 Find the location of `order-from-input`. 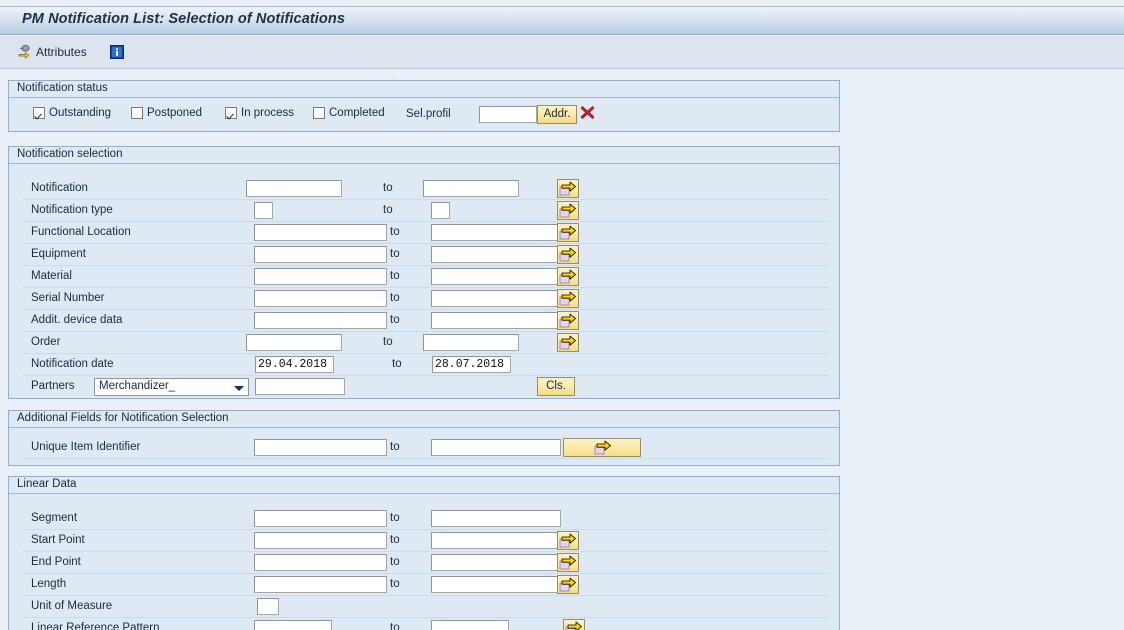

order-from-input is located at coordinates (294, 342).